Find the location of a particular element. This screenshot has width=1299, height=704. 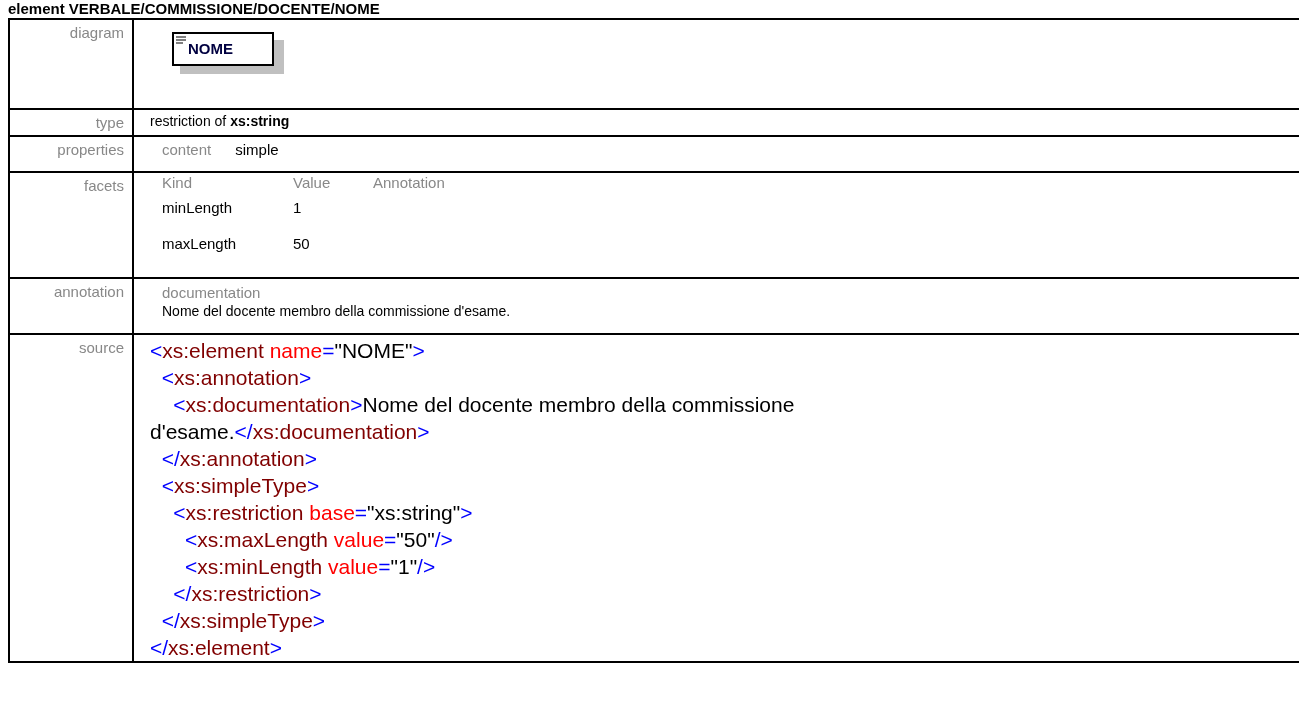

page-title: element VERBALE/COMMISSIONE/DOCENTE/NOME is located at coordinates (194, 8).